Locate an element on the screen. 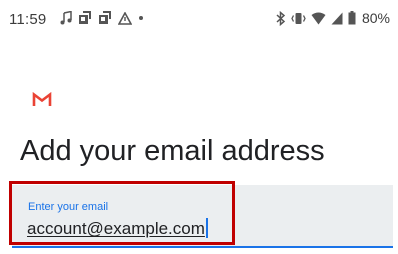 The image size is (398, 254). status-time: 11:59 is located at coordinates (28, 19).